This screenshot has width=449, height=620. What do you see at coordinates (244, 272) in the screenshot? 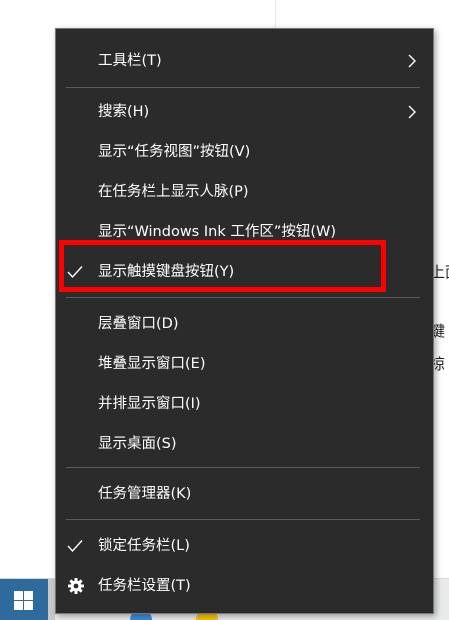
I see `menu-item-touch-keyboard-button: 显示触摸键盘按钮(Y)` at bounding box center [244, 272].